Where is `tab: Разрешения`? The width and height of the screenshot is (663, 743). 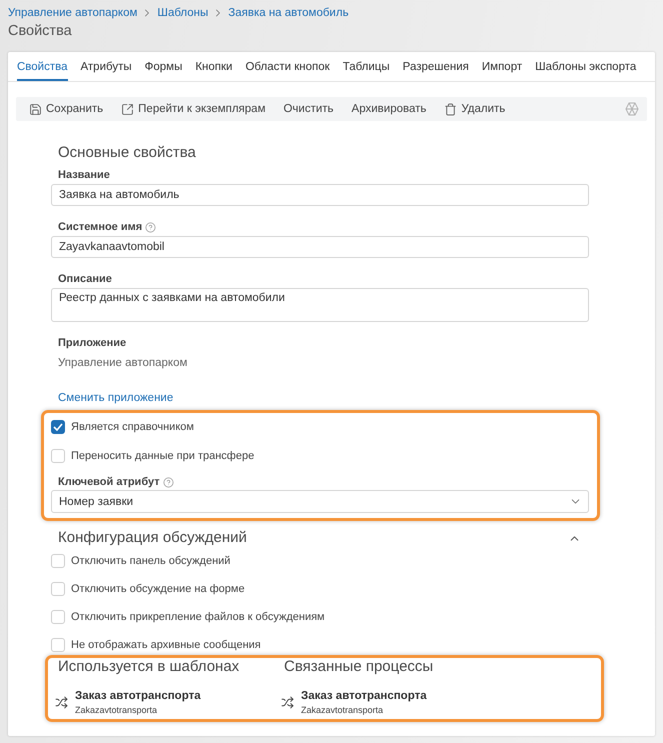
tab: Разрешения is located at coordinates (435, 71).